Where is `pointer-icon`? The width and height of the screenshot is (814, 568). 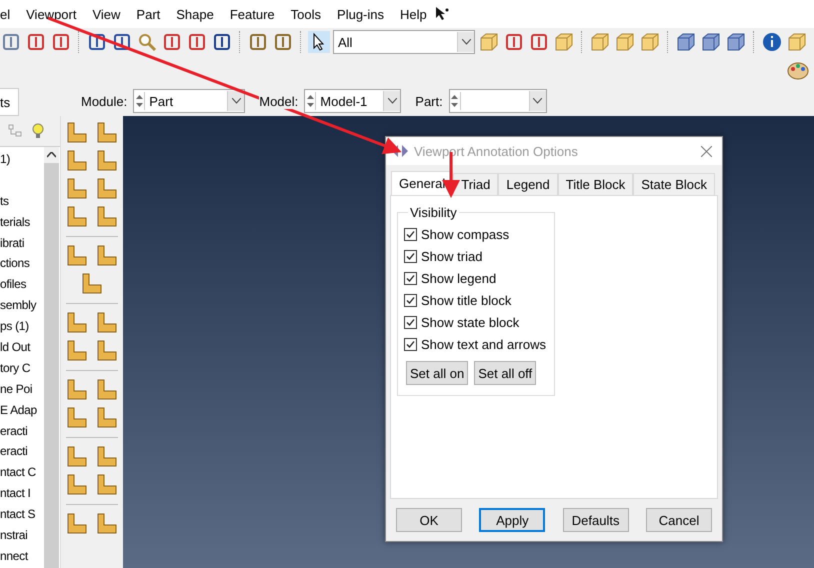 pointer-icon is located at coordinates (319, 42).